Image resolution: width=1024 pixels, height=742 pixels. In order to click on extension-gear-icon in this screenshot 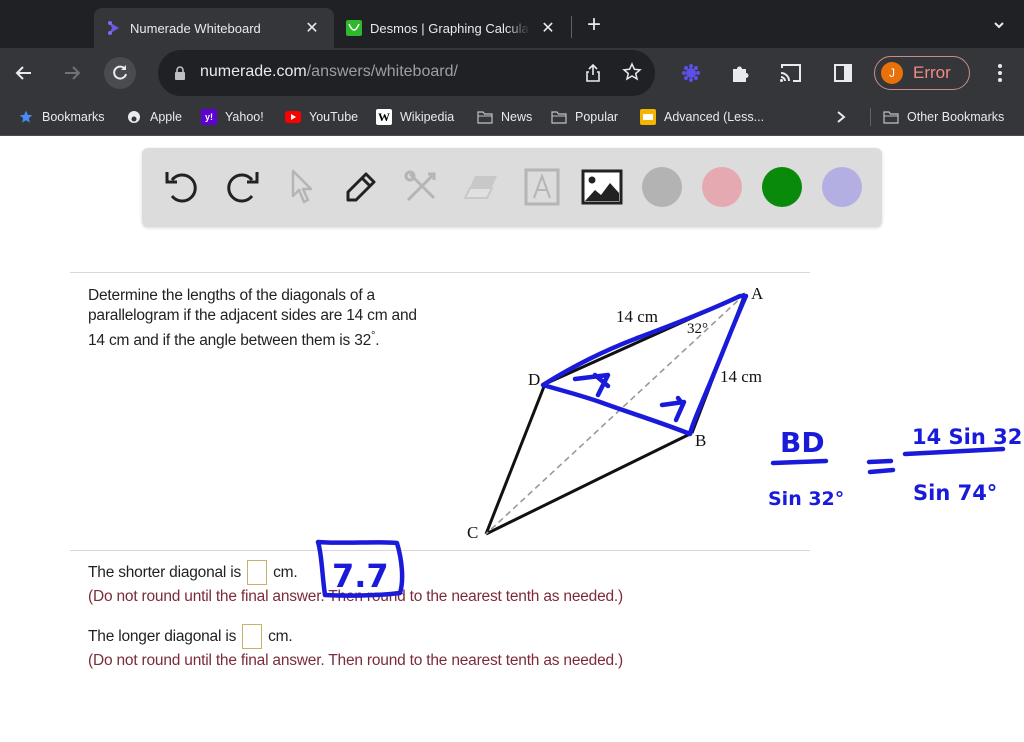, I will do `click(691, 73)`.